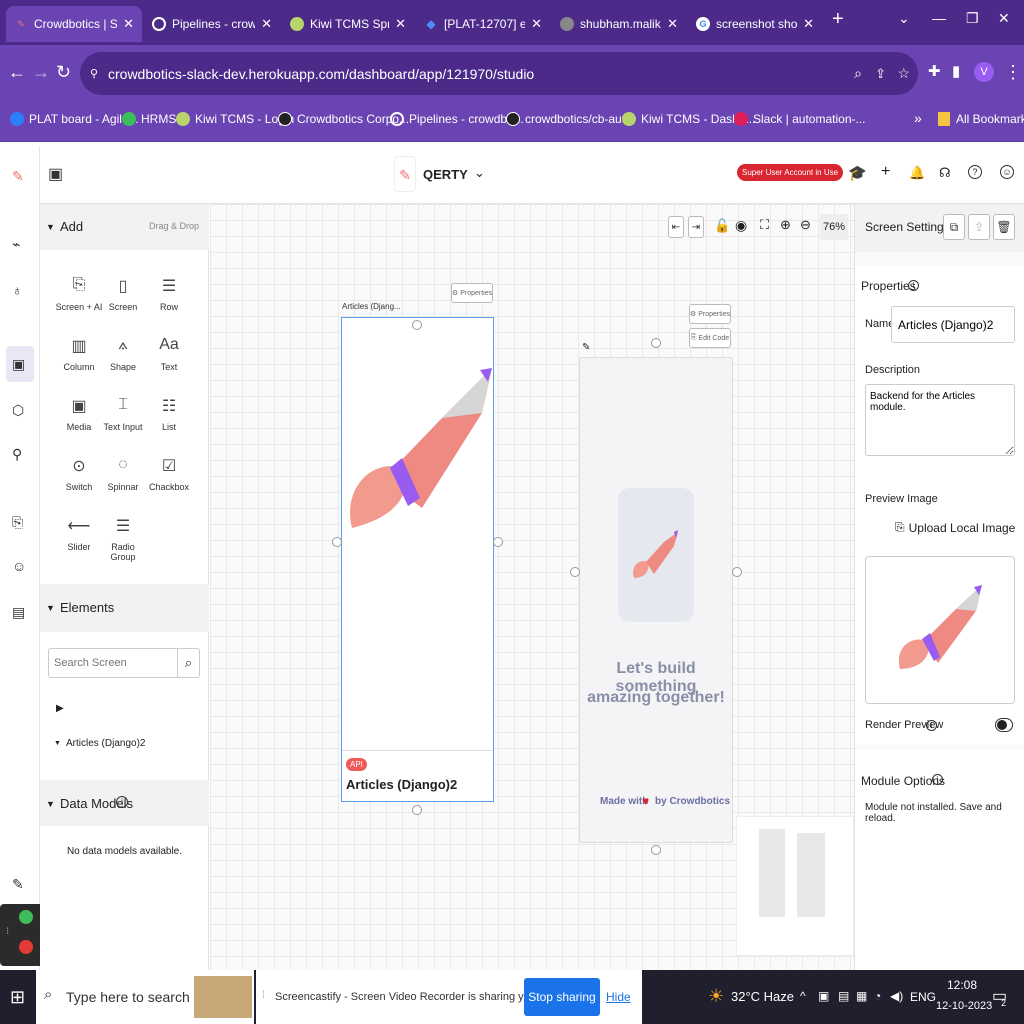  Describe the element at coordinates (975, 172) in the screenshot. I see `help-icon: ?` at that location.